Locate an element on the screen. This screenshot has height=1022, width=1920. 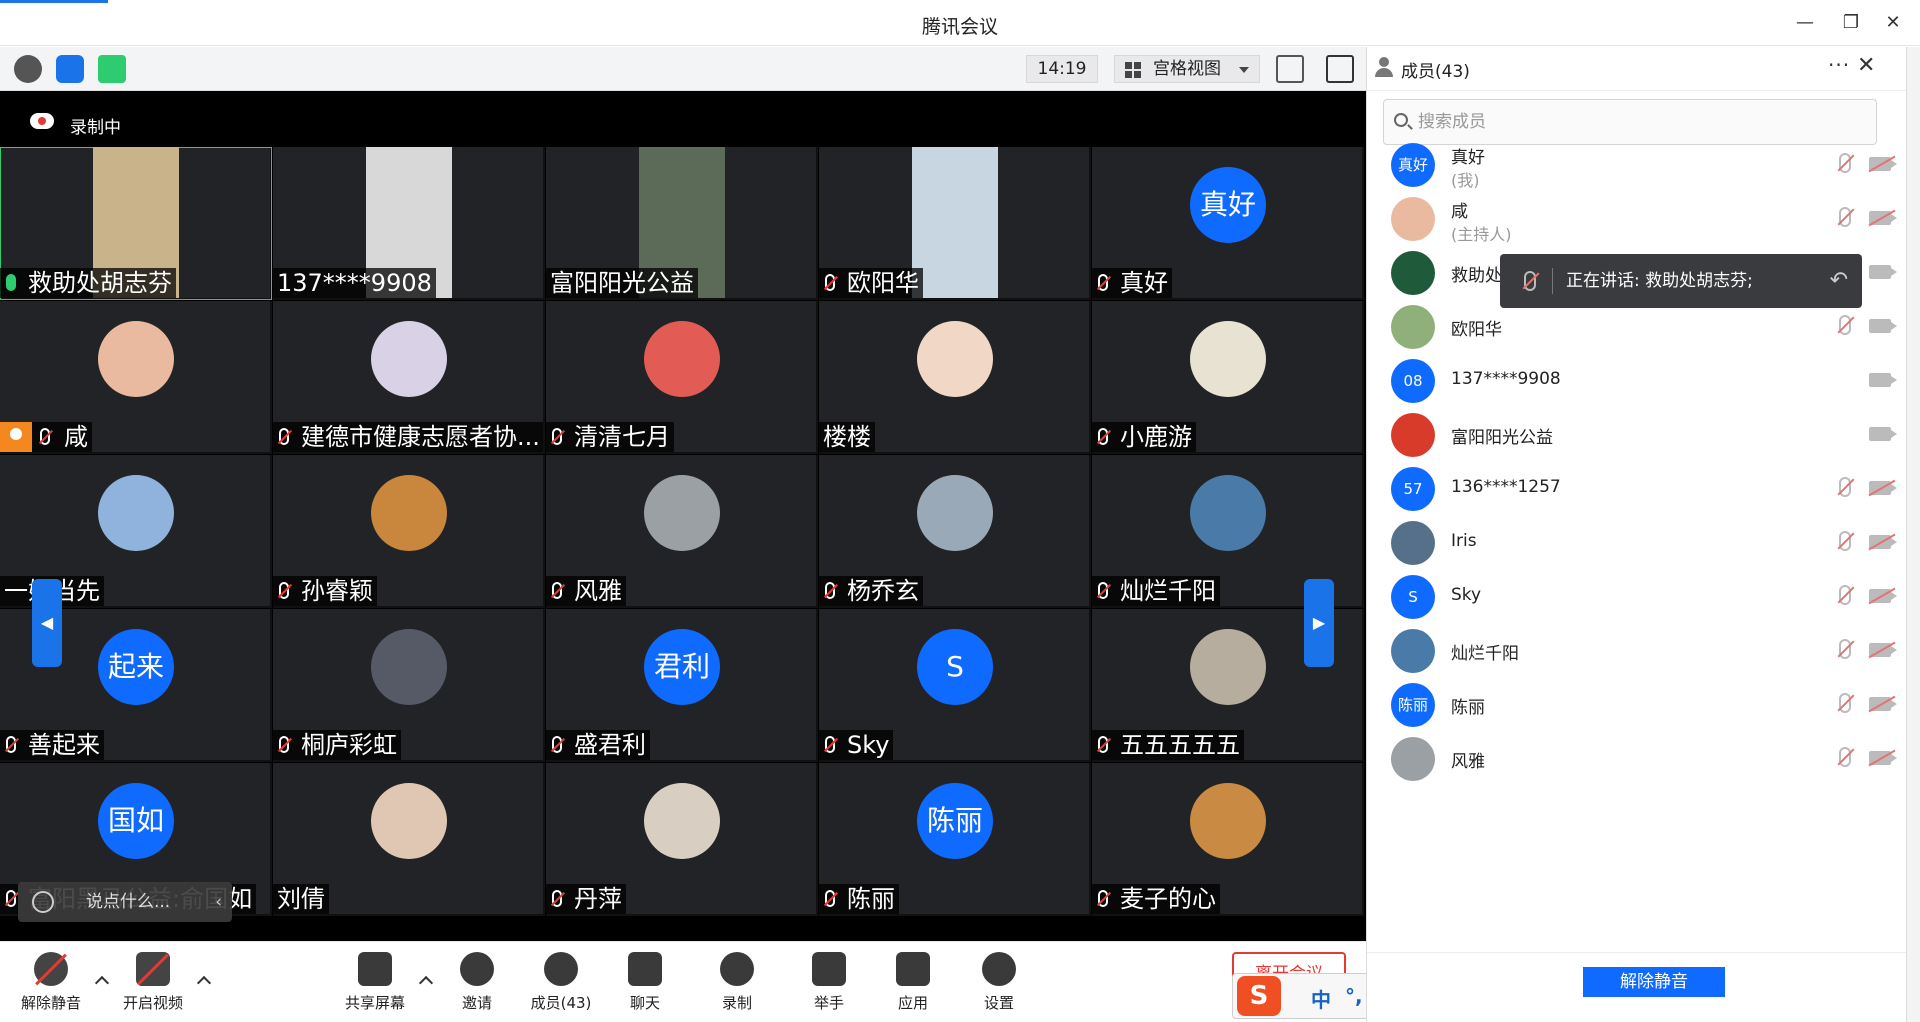
video-tile: 欧阳华 is located at coordinates (955, 223).